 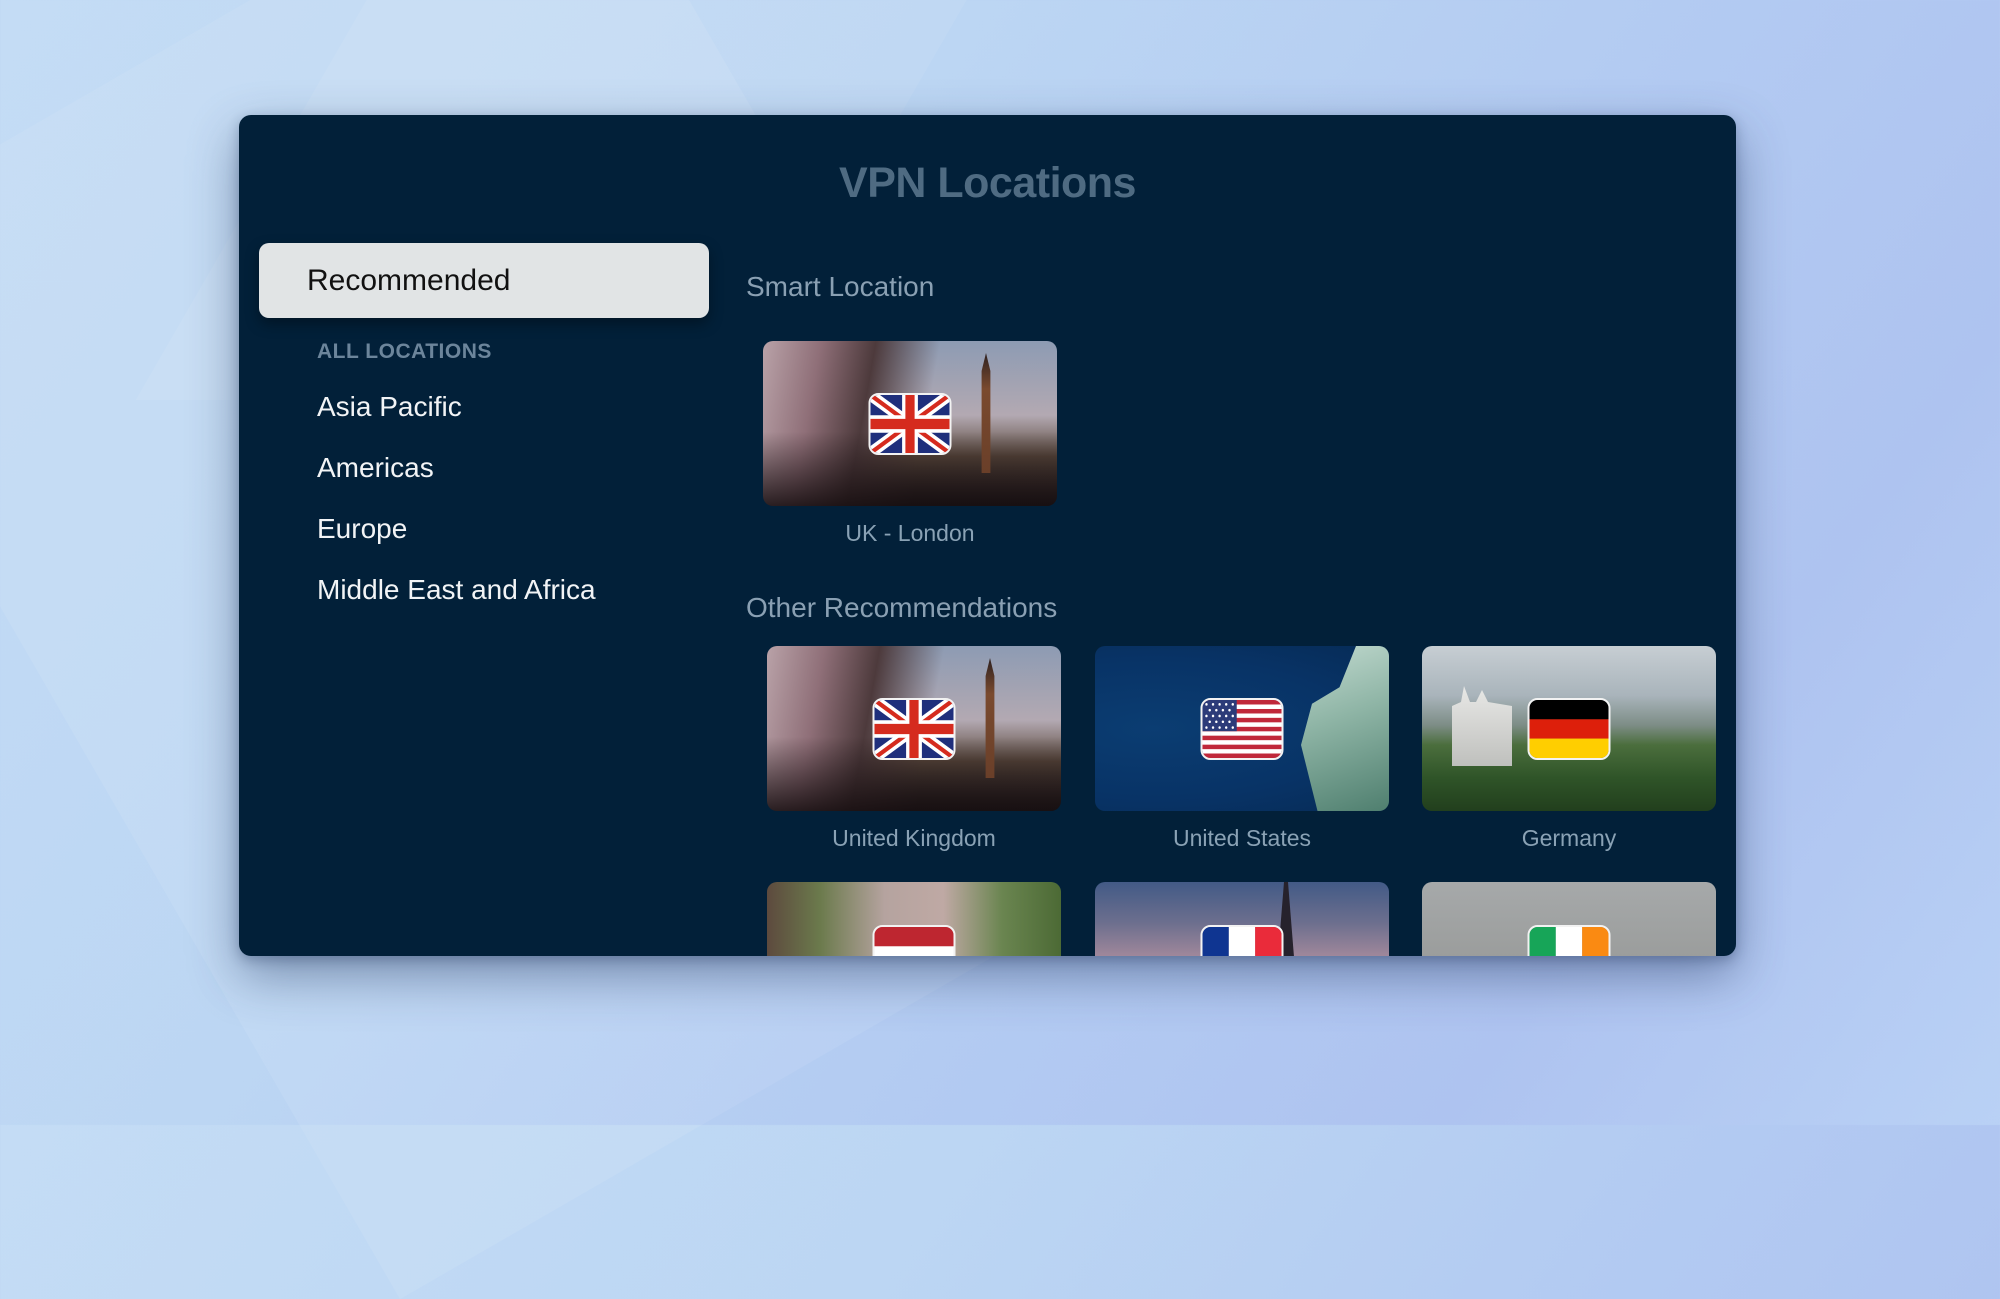 What do you see at coordinates (513, 406) in the screenshot?
I see `sidebar-item-asia-pacific: Asia Pacific` at bounding box center [513, 406].